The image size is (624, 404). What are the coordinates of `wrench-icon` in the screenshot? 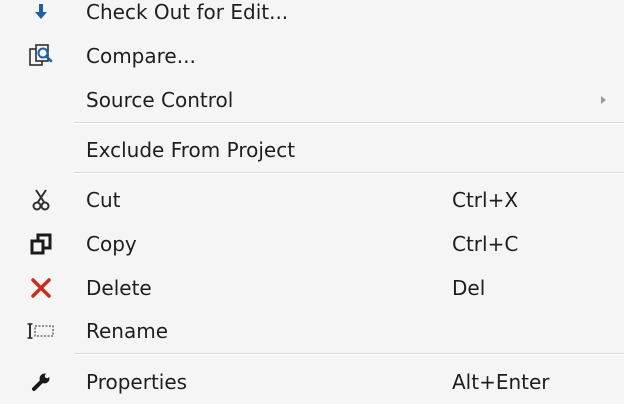 It's located at (41, 382).